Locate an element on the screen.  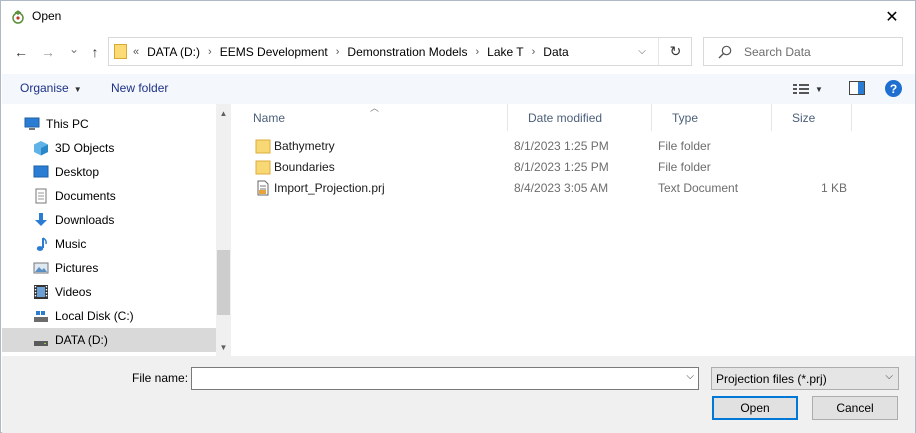
documents-icon is located at coordinates (41, 196).